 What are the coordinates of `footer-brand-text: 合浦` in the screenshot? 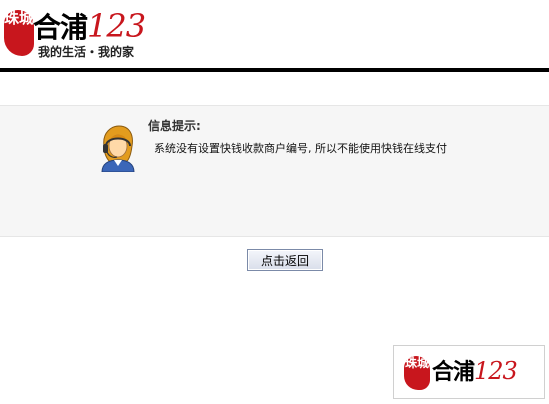 It's located at (453, 372).